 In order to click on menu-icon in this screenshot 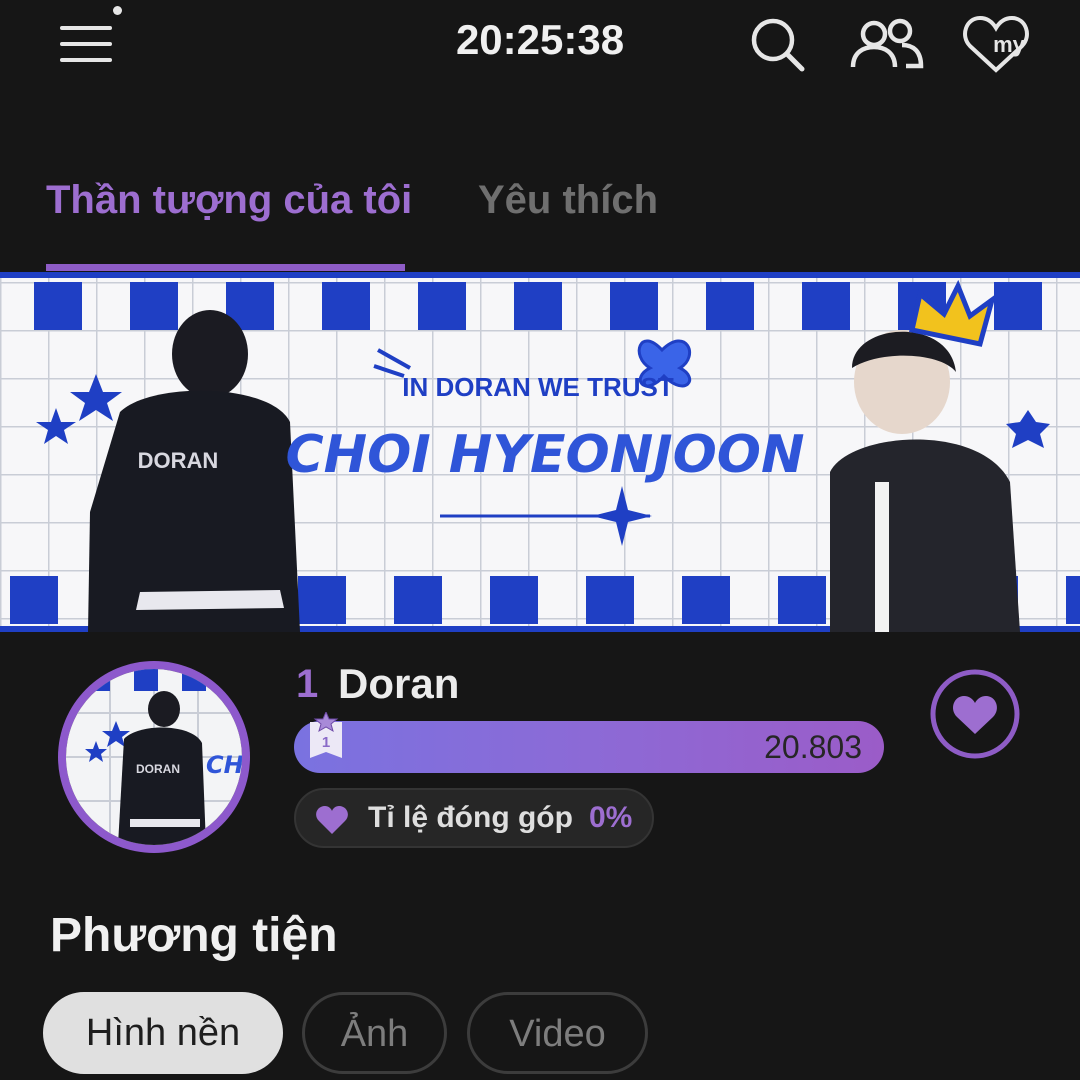, I will do `click(86, 28)`.